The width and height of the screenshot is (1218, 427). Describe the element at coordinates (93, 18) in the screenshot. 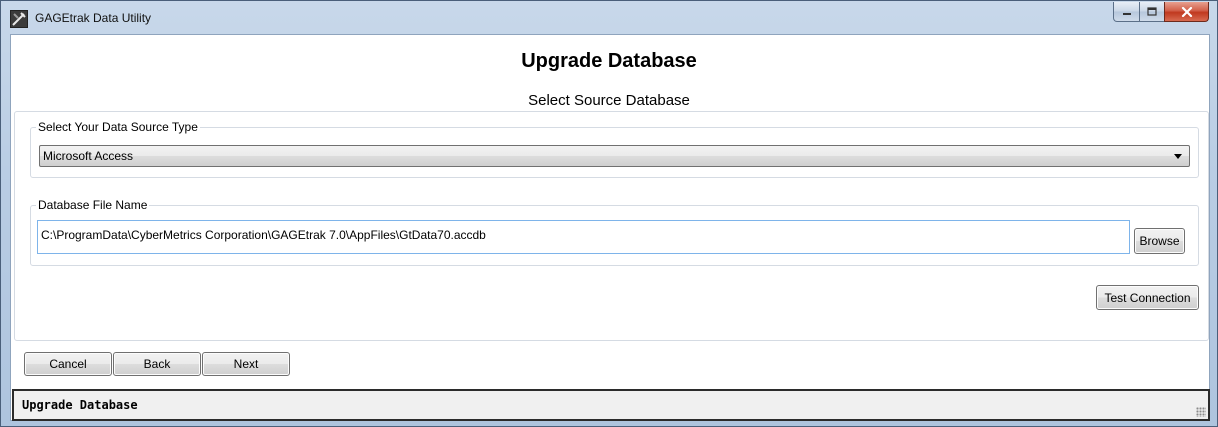

I see `window-title: GAGEtrak Data Utility` at that location.